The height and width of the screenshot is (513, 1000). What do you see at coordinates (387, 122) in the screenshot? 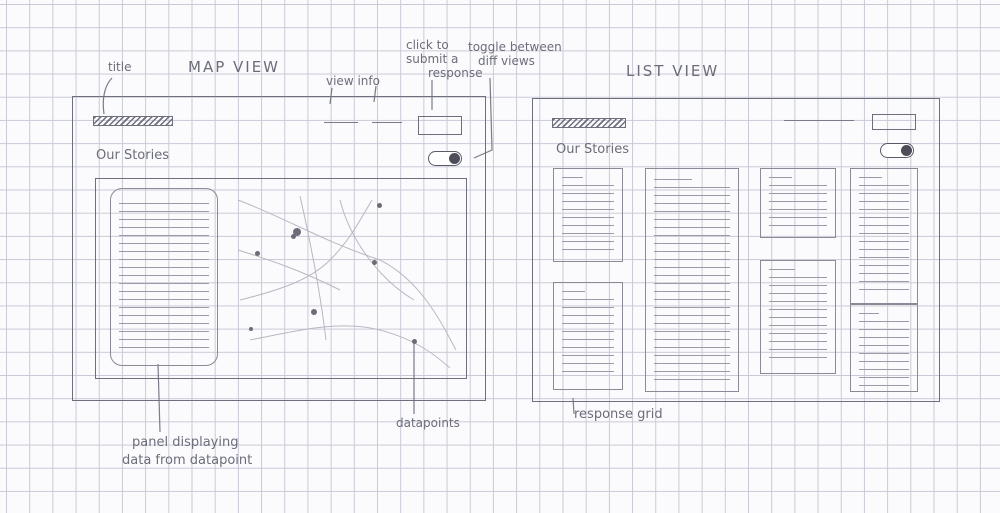
I see `nav-link-info` at bounding box center [387, 122].